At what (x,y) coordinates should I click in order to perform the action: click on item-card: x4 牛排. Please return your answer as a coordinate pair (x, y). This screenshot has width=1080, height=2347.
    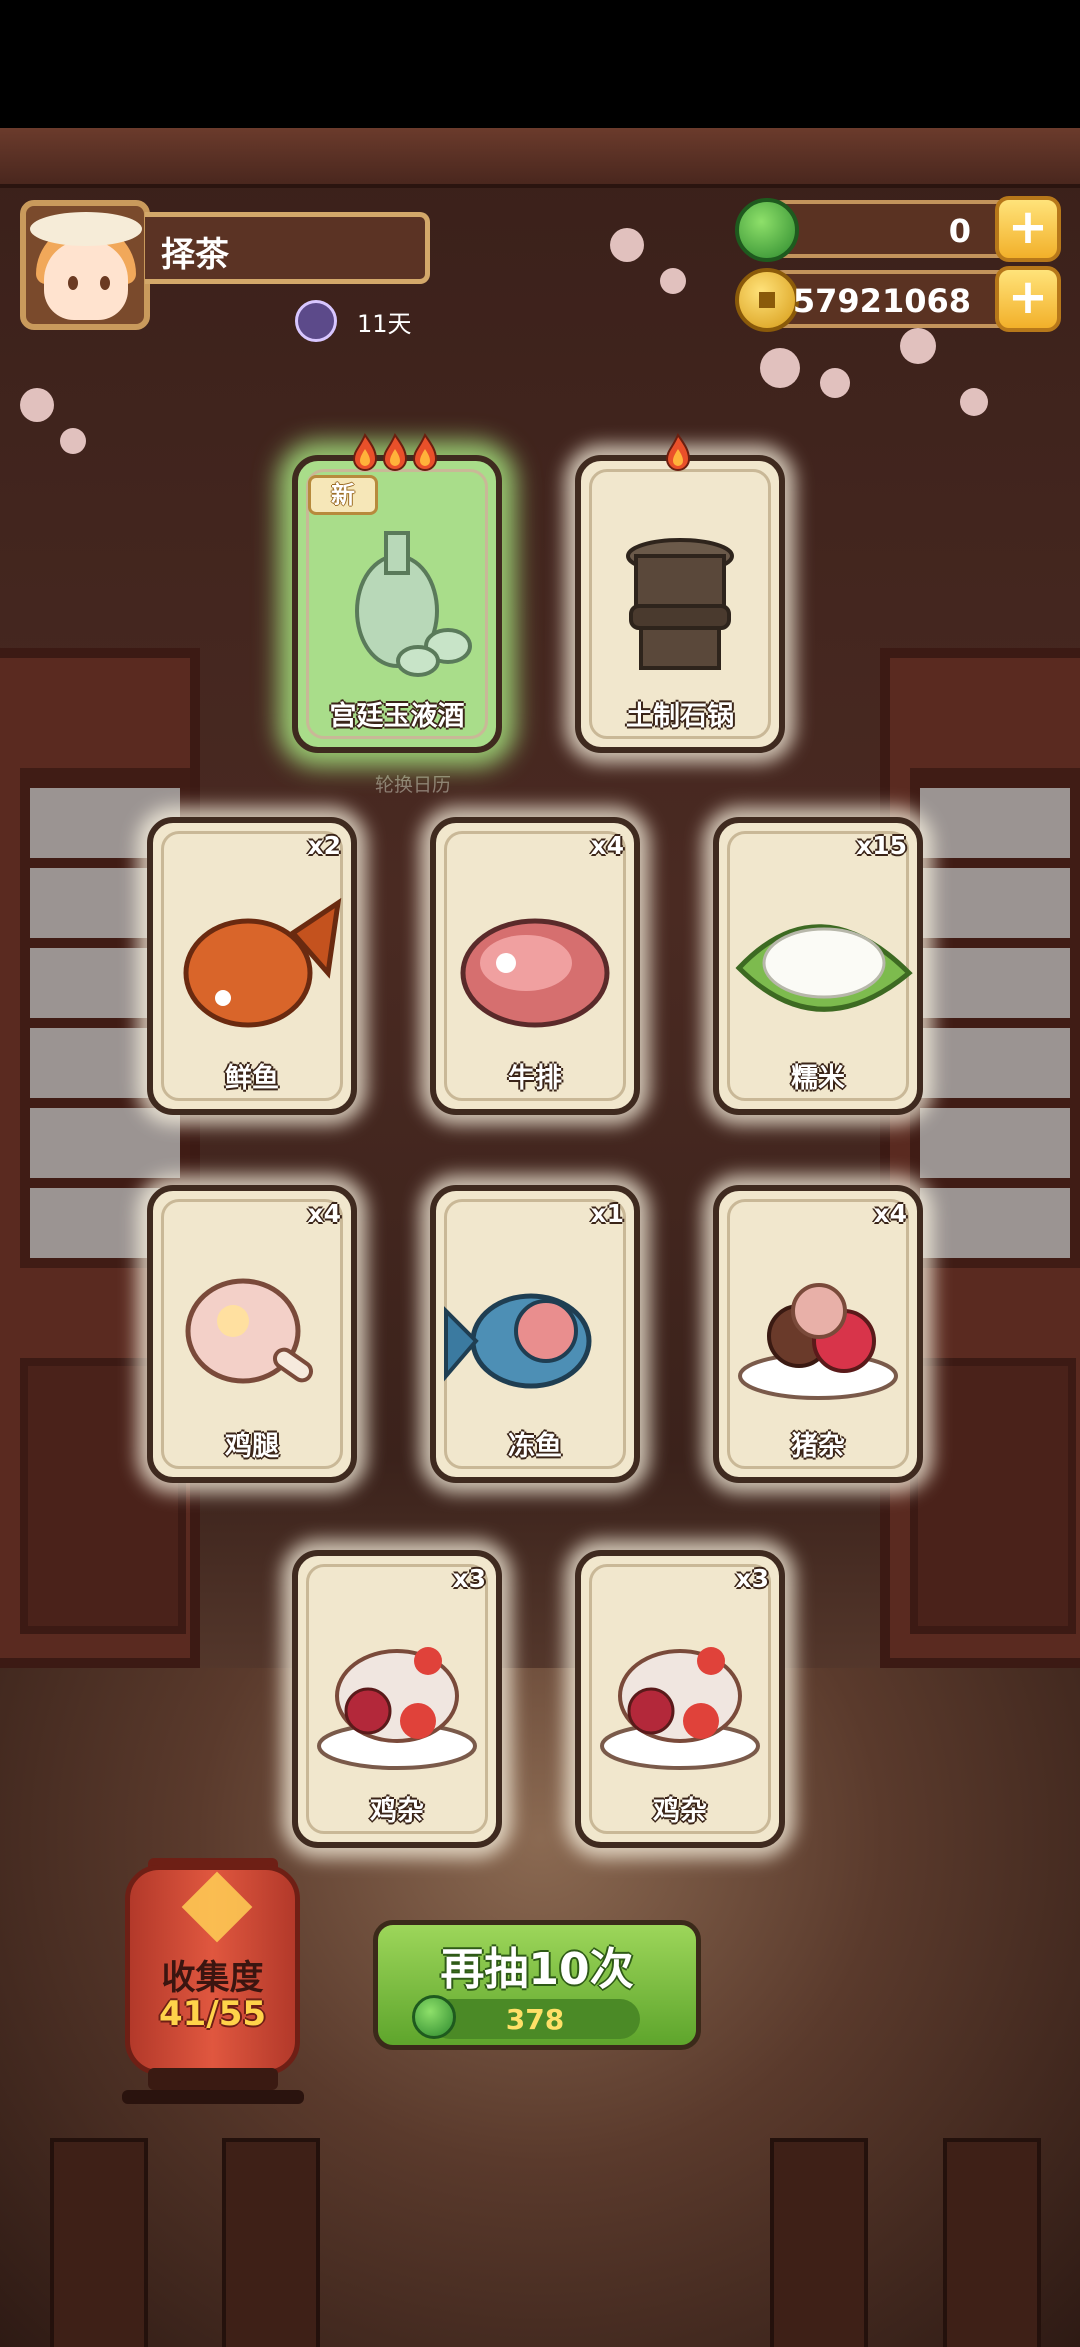
    Looking at the image, I should click on (535, 966).